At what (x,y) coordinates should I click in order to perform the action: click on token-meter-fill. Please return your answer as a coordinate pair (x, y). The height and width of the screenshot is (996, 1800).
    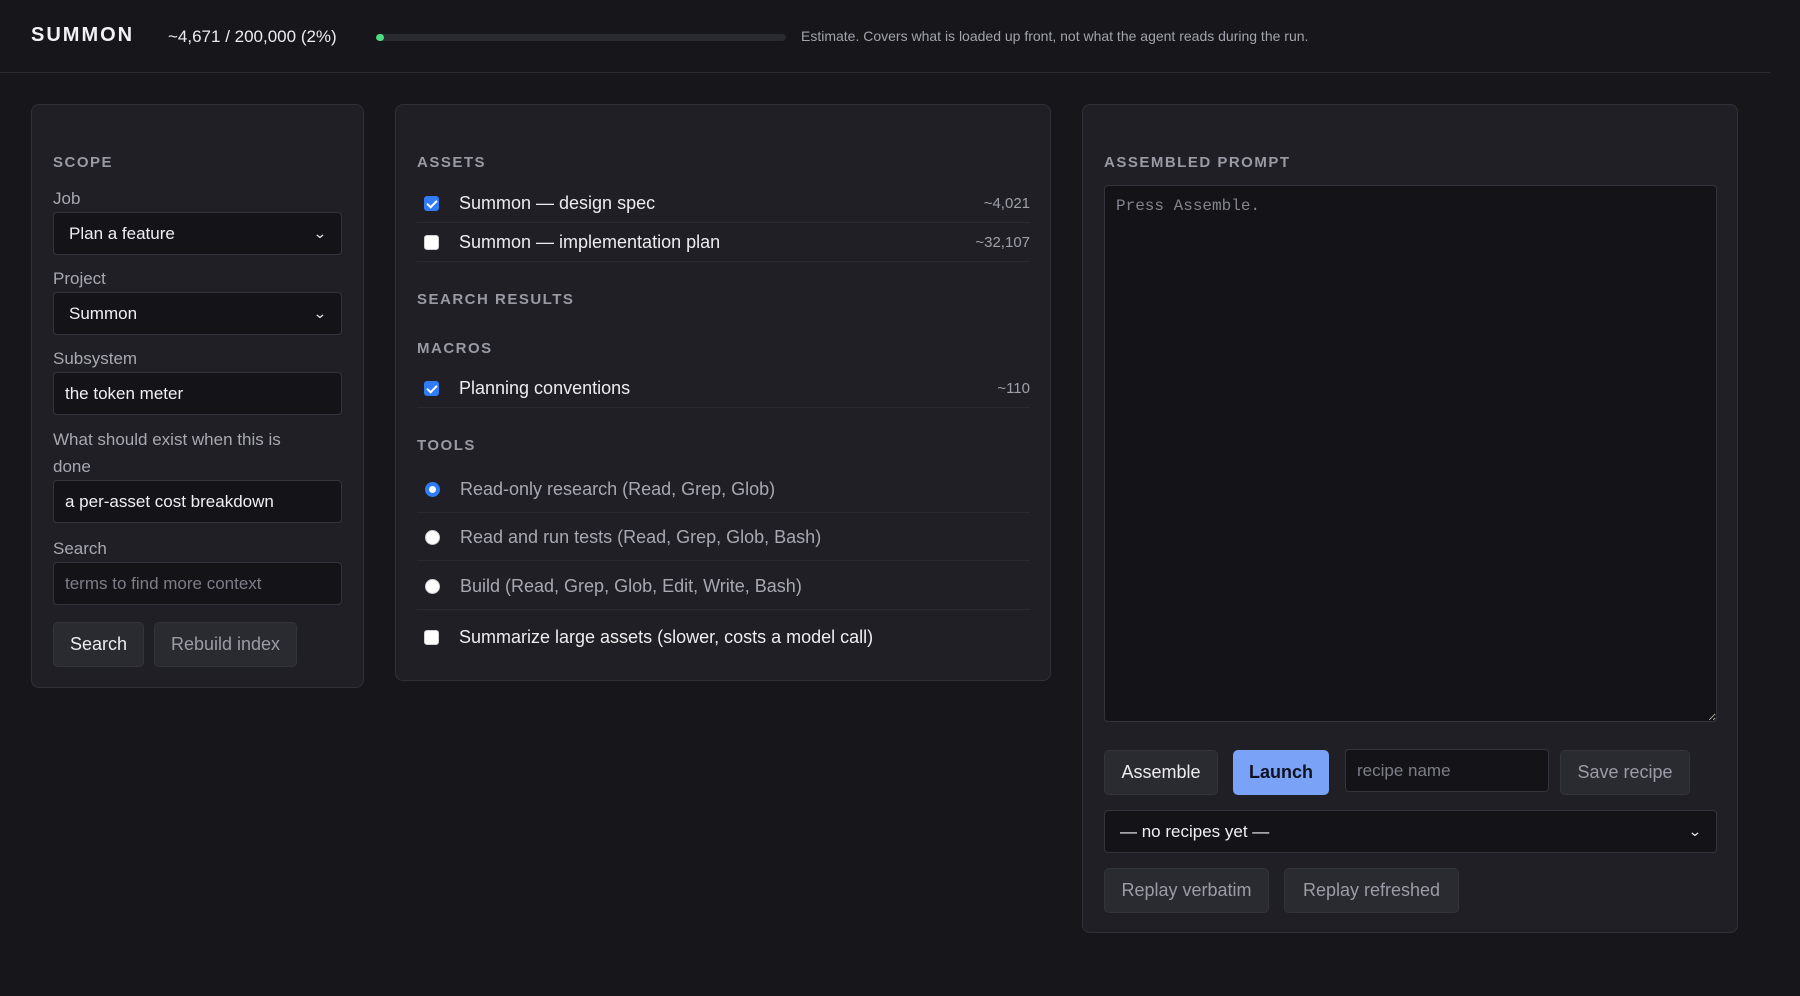
    Looking at the image, I should click on (380, 37).